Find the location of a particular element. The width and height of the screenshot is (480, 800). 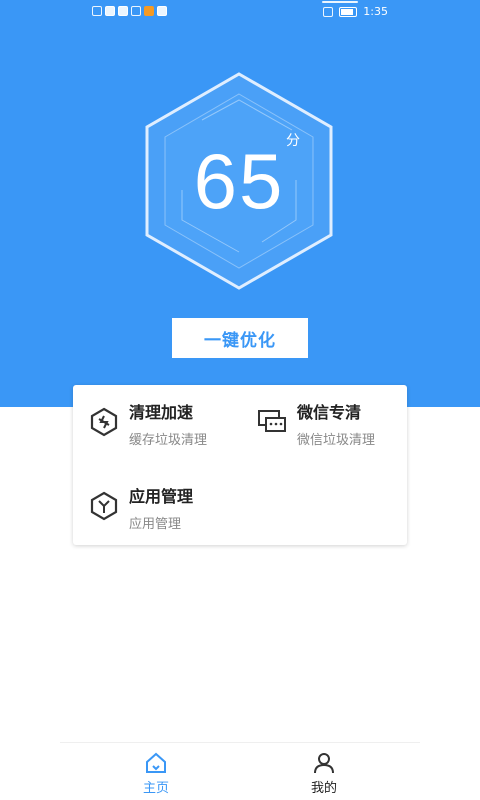

feature-wechat-clean: 微信专清 微信垃圾清理 is located at coordinates (321, 416).